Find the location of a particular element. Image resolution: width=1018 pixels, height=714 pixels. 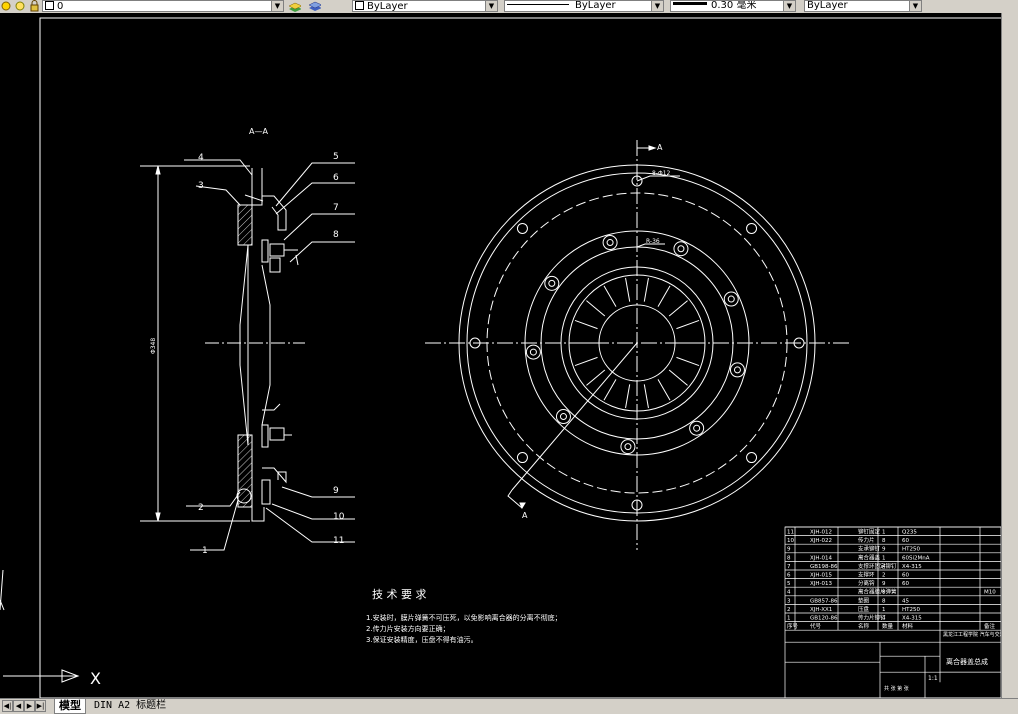

bom-cell: 垫圈 is located at coordinates (864, 600).